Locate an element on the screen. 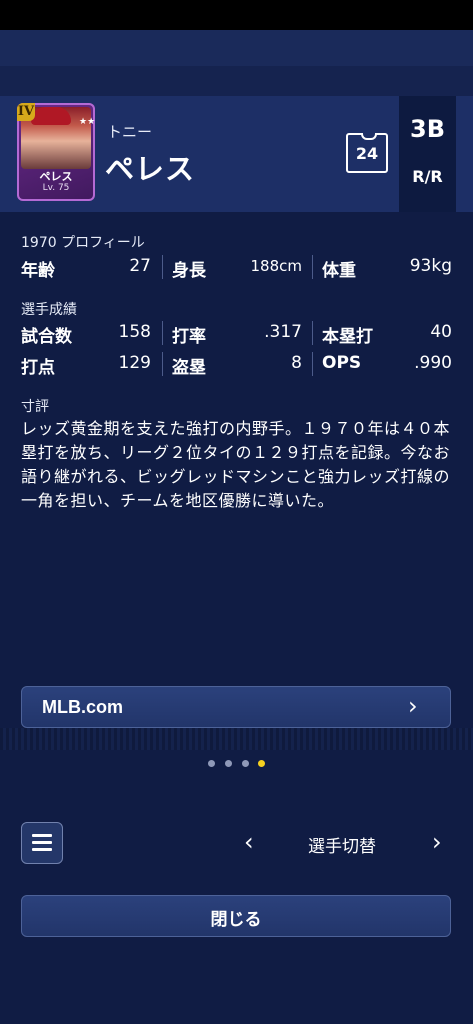 This screenshot has height=1024, width=473. menu-icon is located at coordinates (42, 843).